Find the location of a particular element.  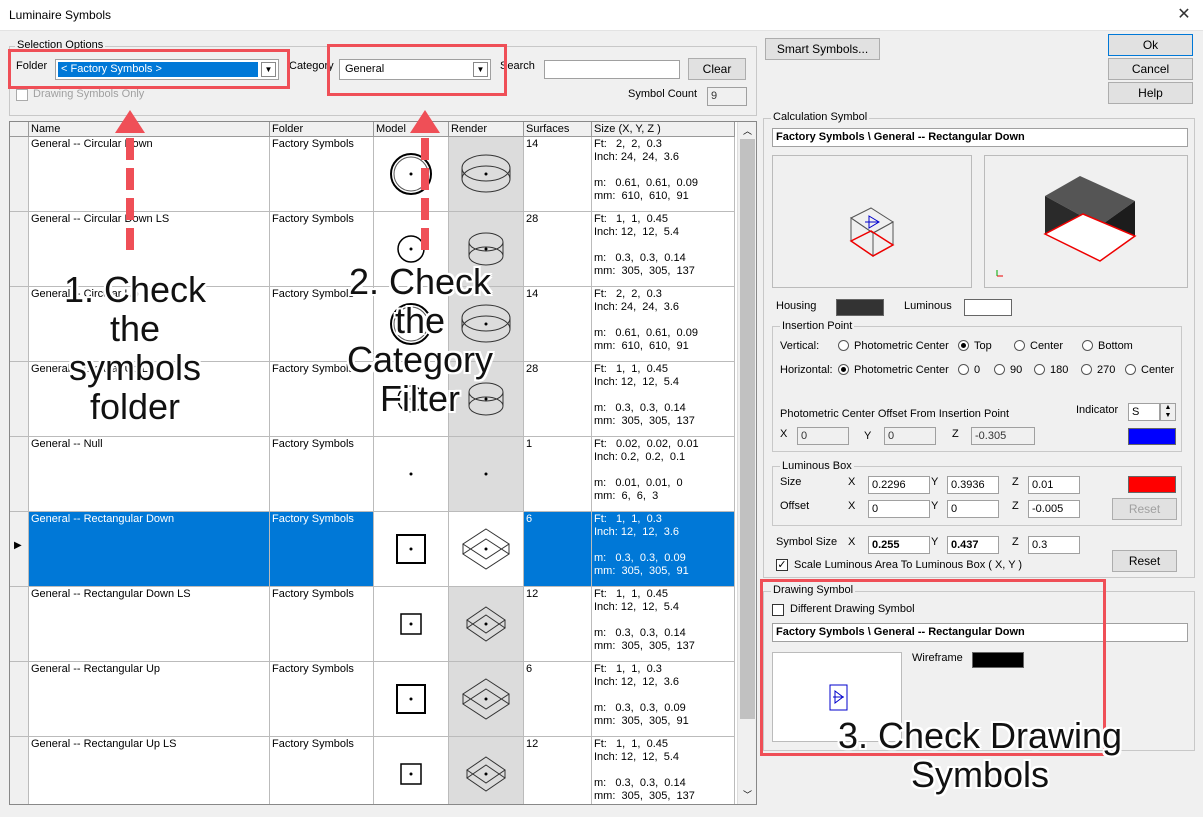

annotation-step-2: 2. Check the Category Filter is located at coordinates (420, 340).